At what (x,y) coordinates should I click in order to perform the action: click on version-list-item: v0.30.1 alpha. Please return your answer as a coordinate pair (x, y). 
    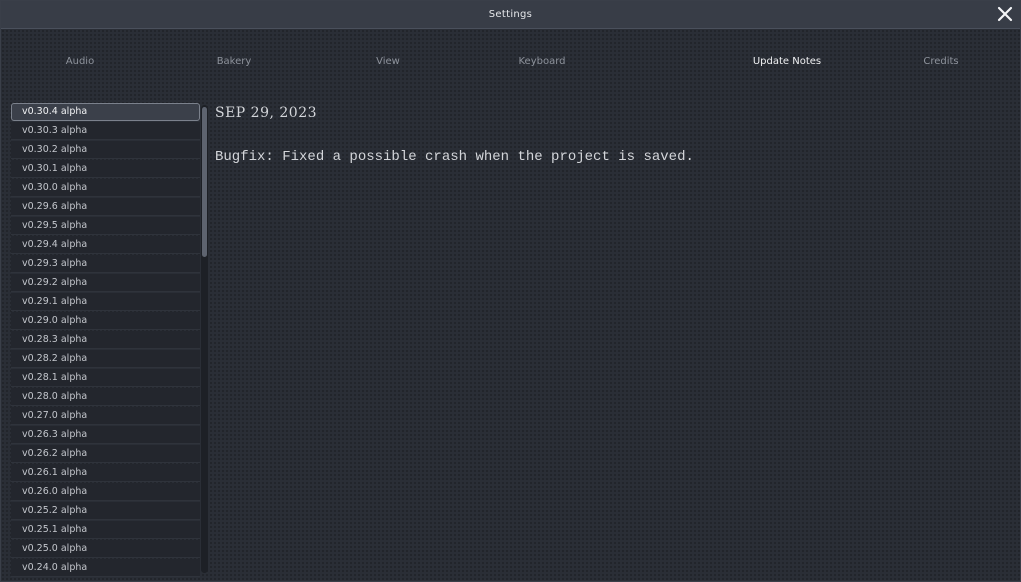
    Looking at the image, I should click on (105, 169).